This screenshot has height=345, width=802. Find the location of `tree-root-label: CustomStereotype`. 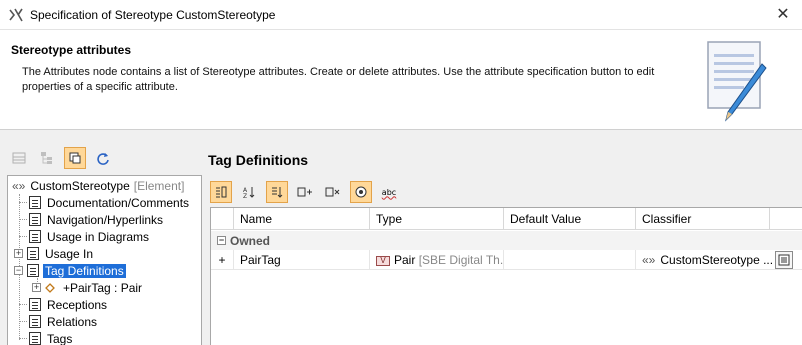

tree-root-label: CustomStereotype is located at coordinates (80, 185).